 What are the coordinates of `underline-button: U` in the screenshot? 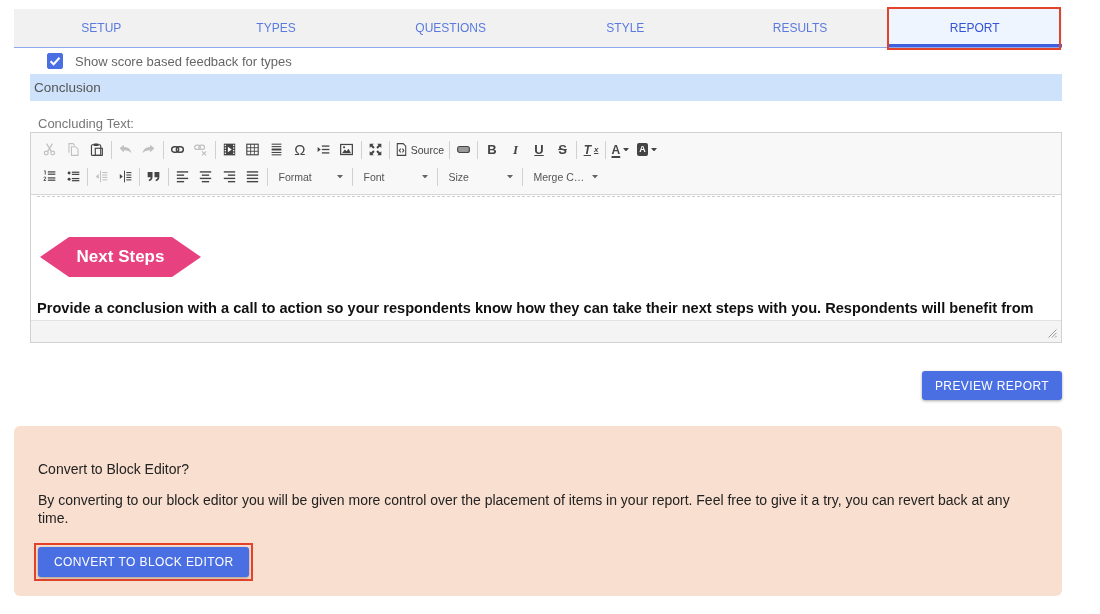 It's located at (539, 149).